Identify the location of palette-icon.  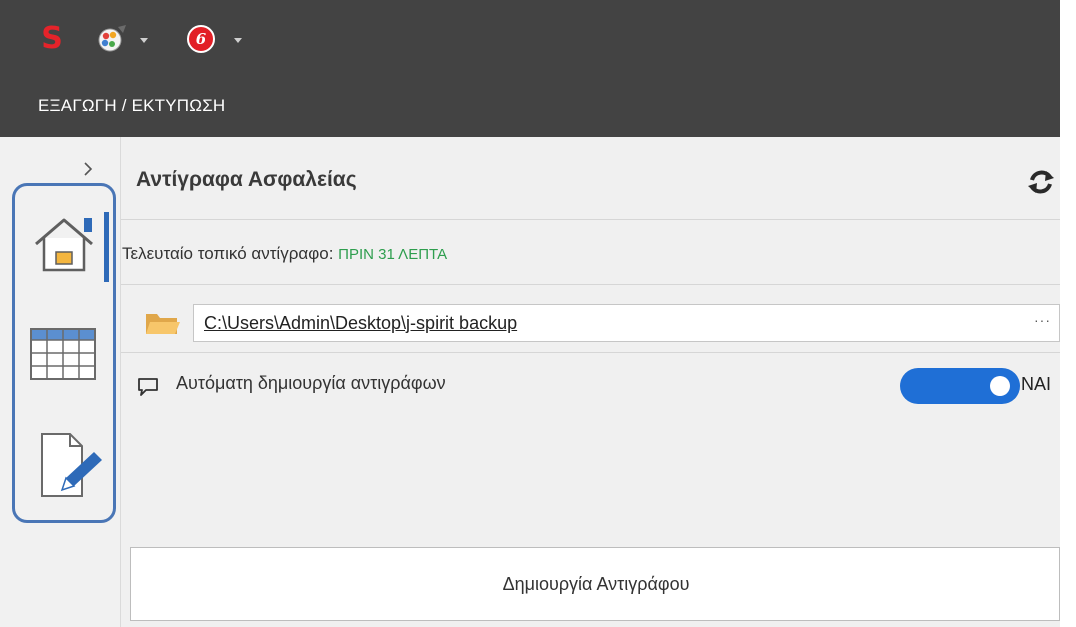
(113, 39).